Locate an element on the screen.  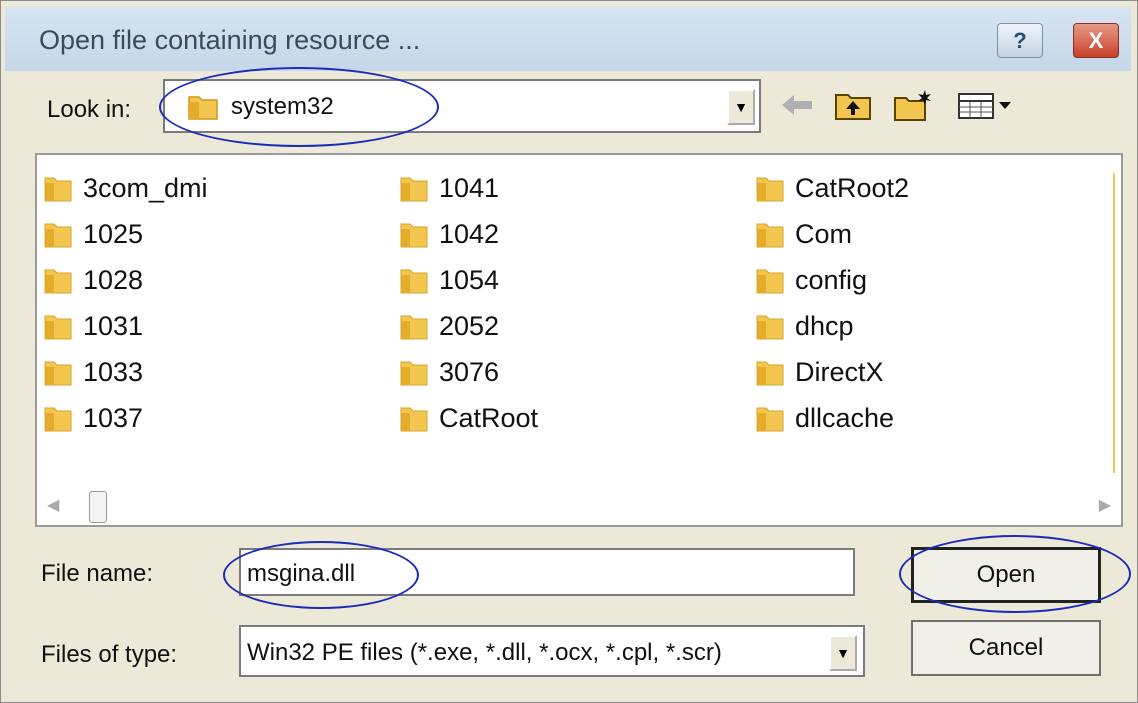
file-list-item-label: CatRoot2 is located at coordinates (852, 187).